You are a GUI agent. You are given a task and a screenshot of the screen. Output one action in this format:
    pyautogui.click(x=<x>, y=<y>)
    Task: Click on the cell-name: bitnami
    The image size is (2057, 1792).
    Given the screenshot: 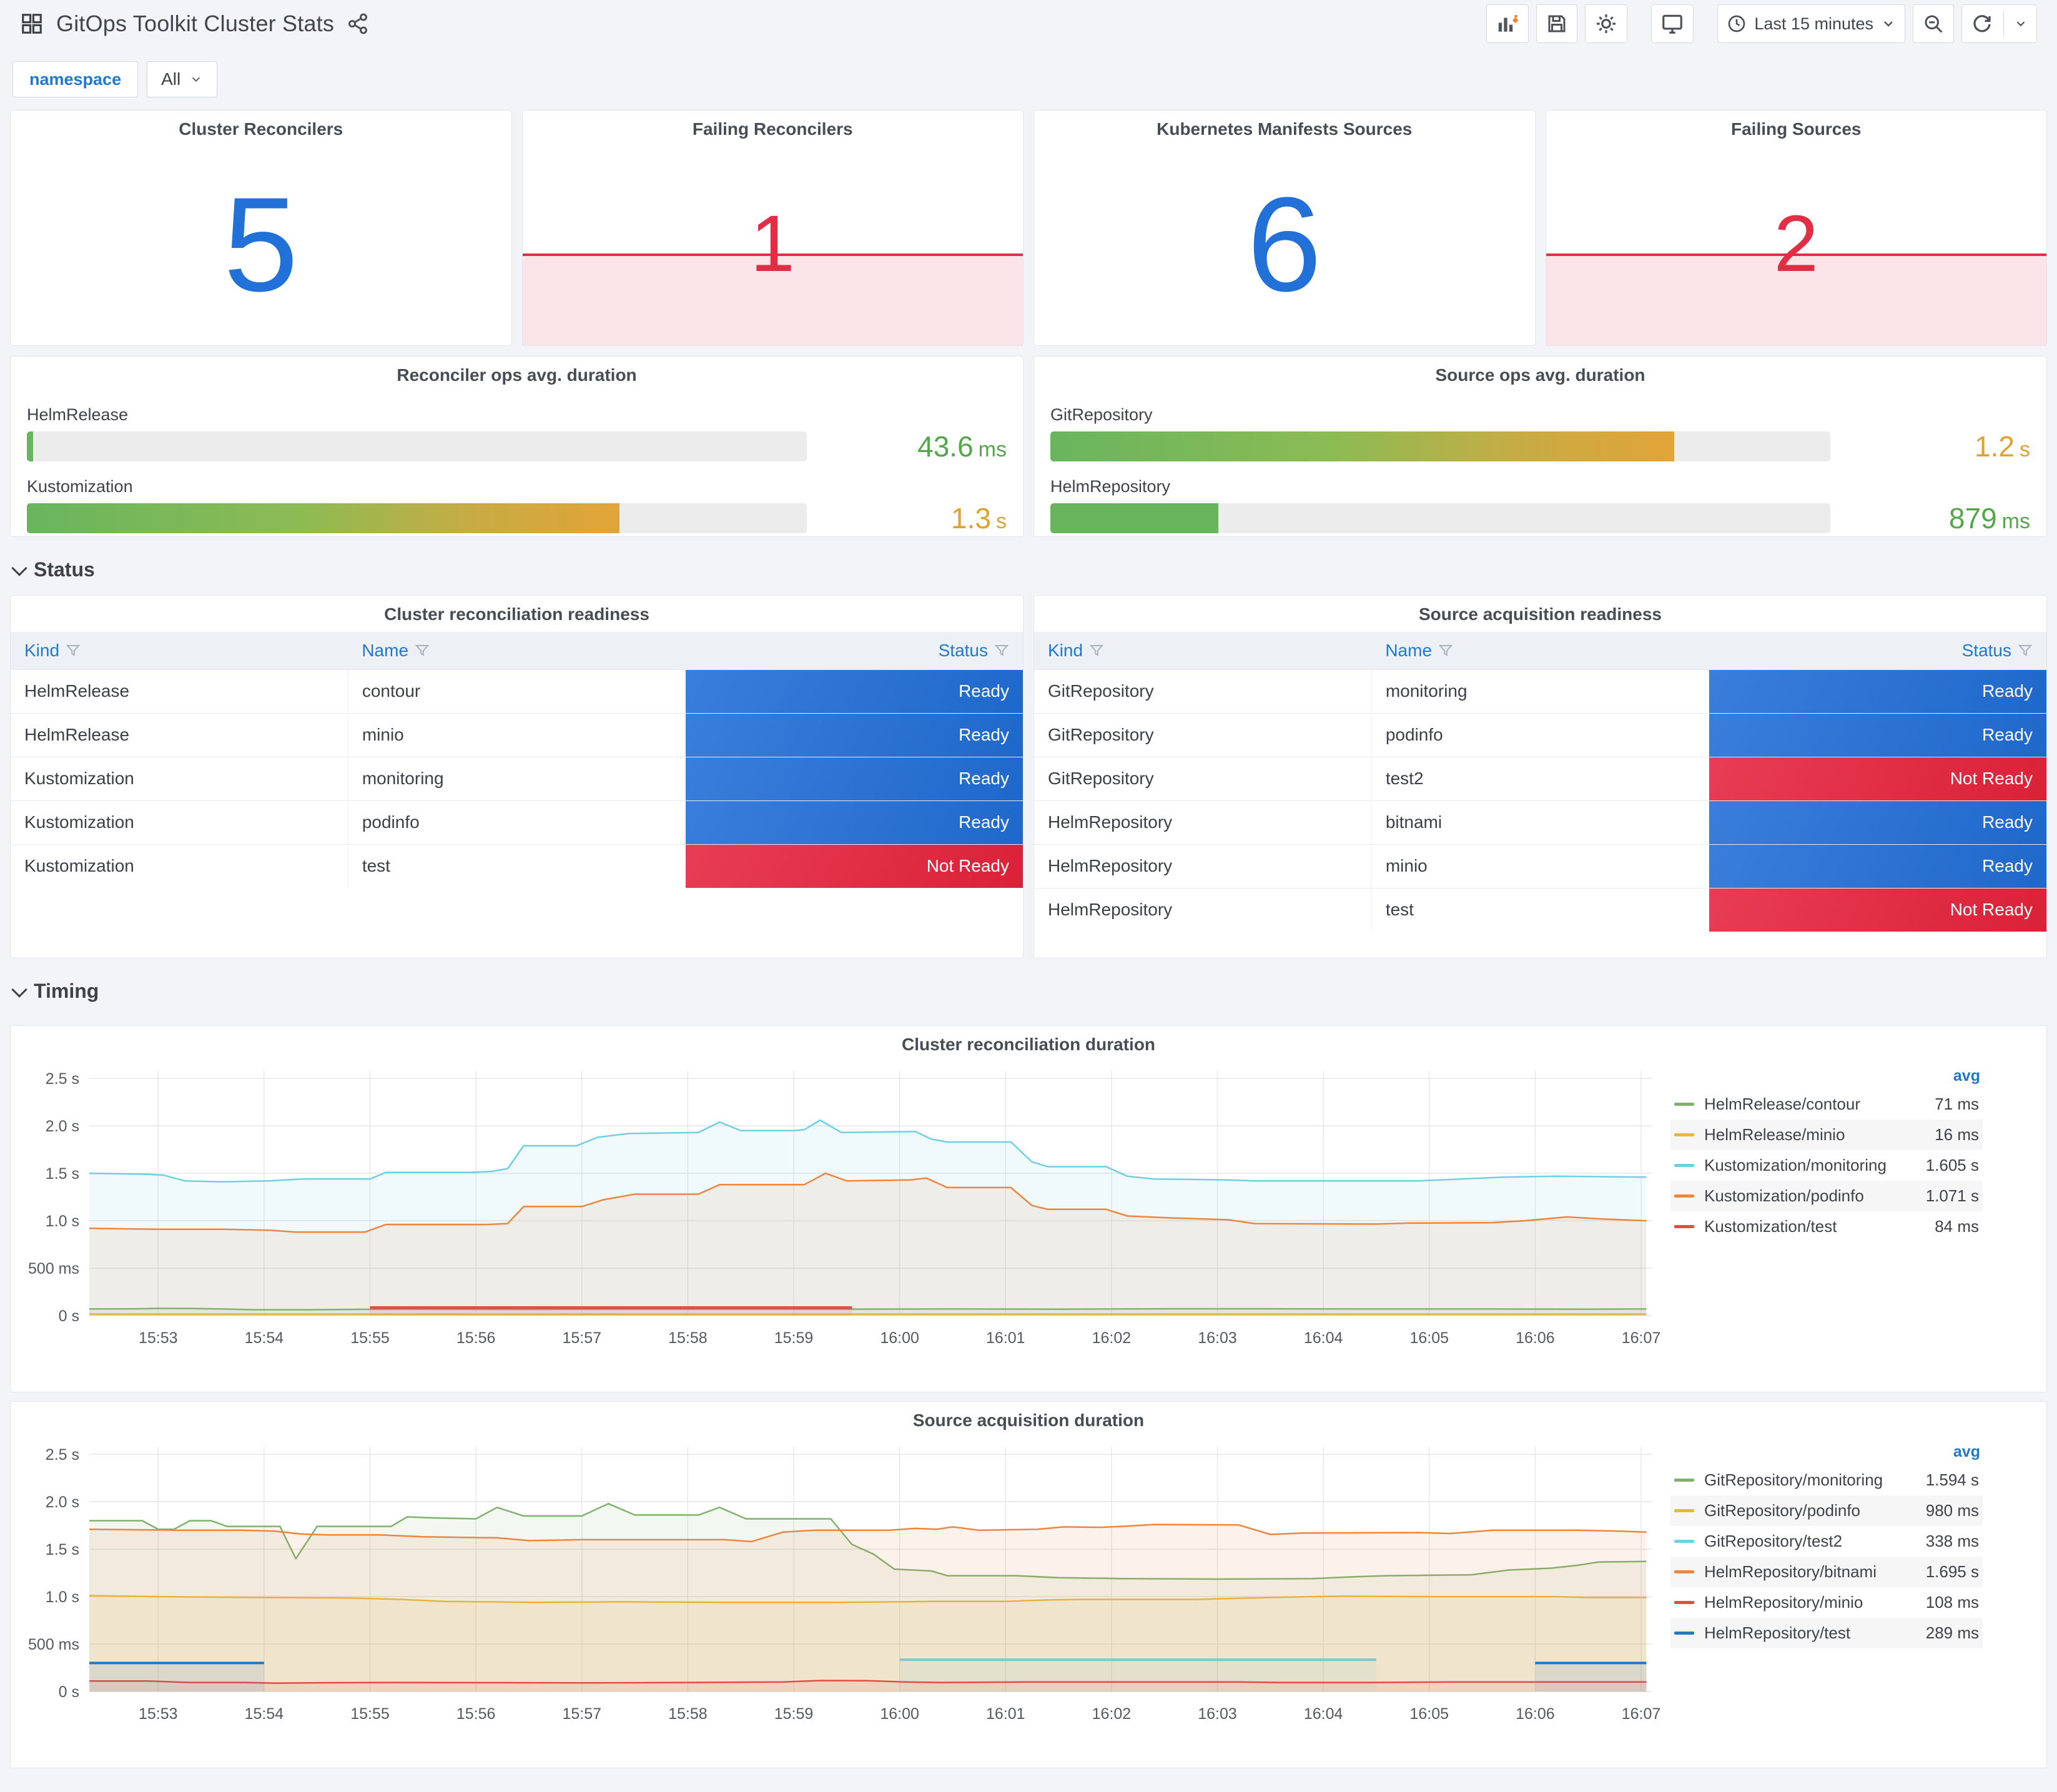 What is the action you would take?
    pyautogui.click(x=1540, y=822)
    